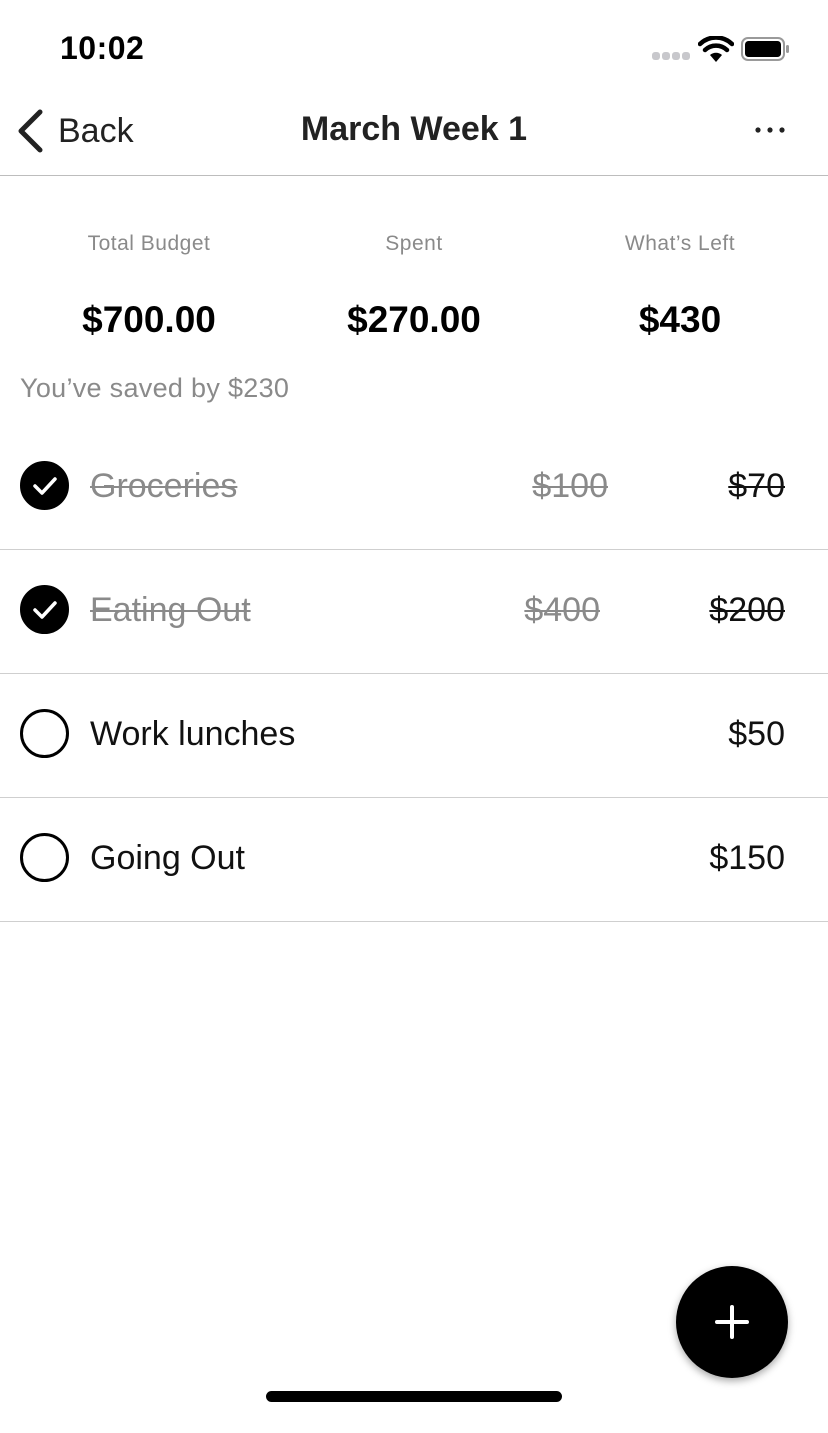 The height and width of the screenshot is (1433, 828). I want to click on list-item: Work lunches $50, so click(414, 736).